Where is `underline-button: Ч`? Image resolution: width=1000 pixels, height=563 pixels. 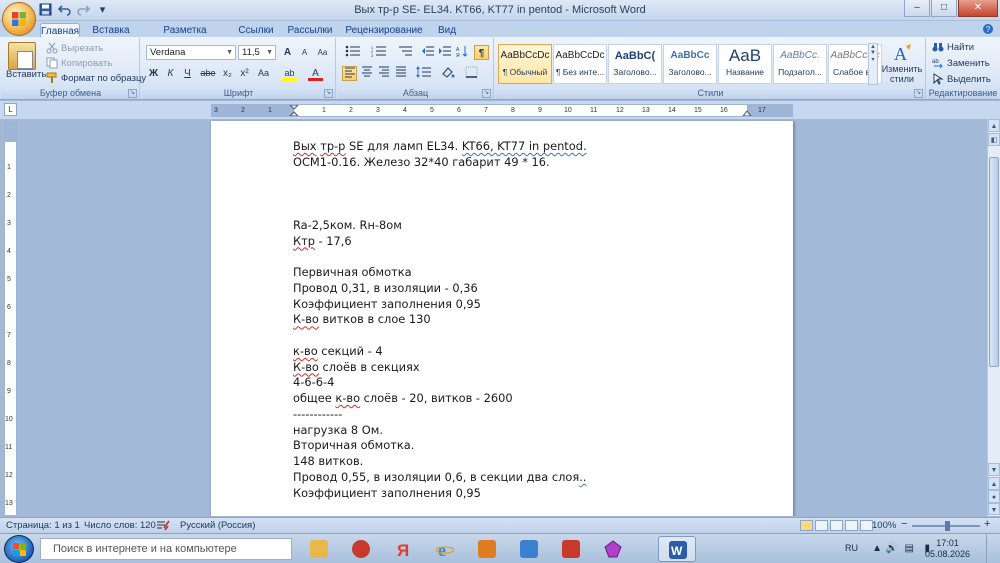
underline-button: Ч is located at coordinates (187, 73).